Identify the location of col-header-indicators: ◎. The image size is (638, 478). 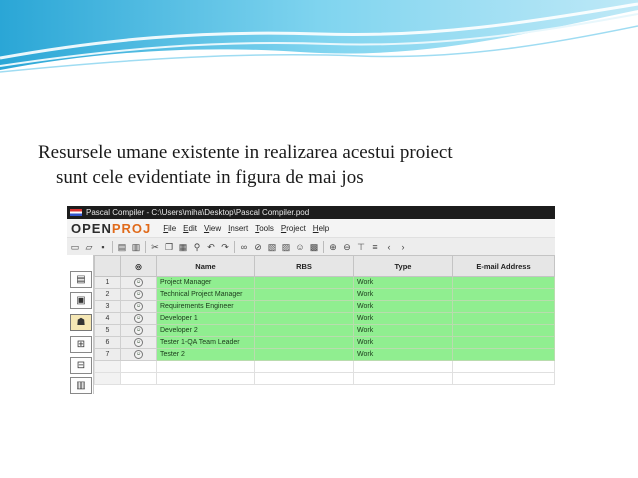
(138, 266).